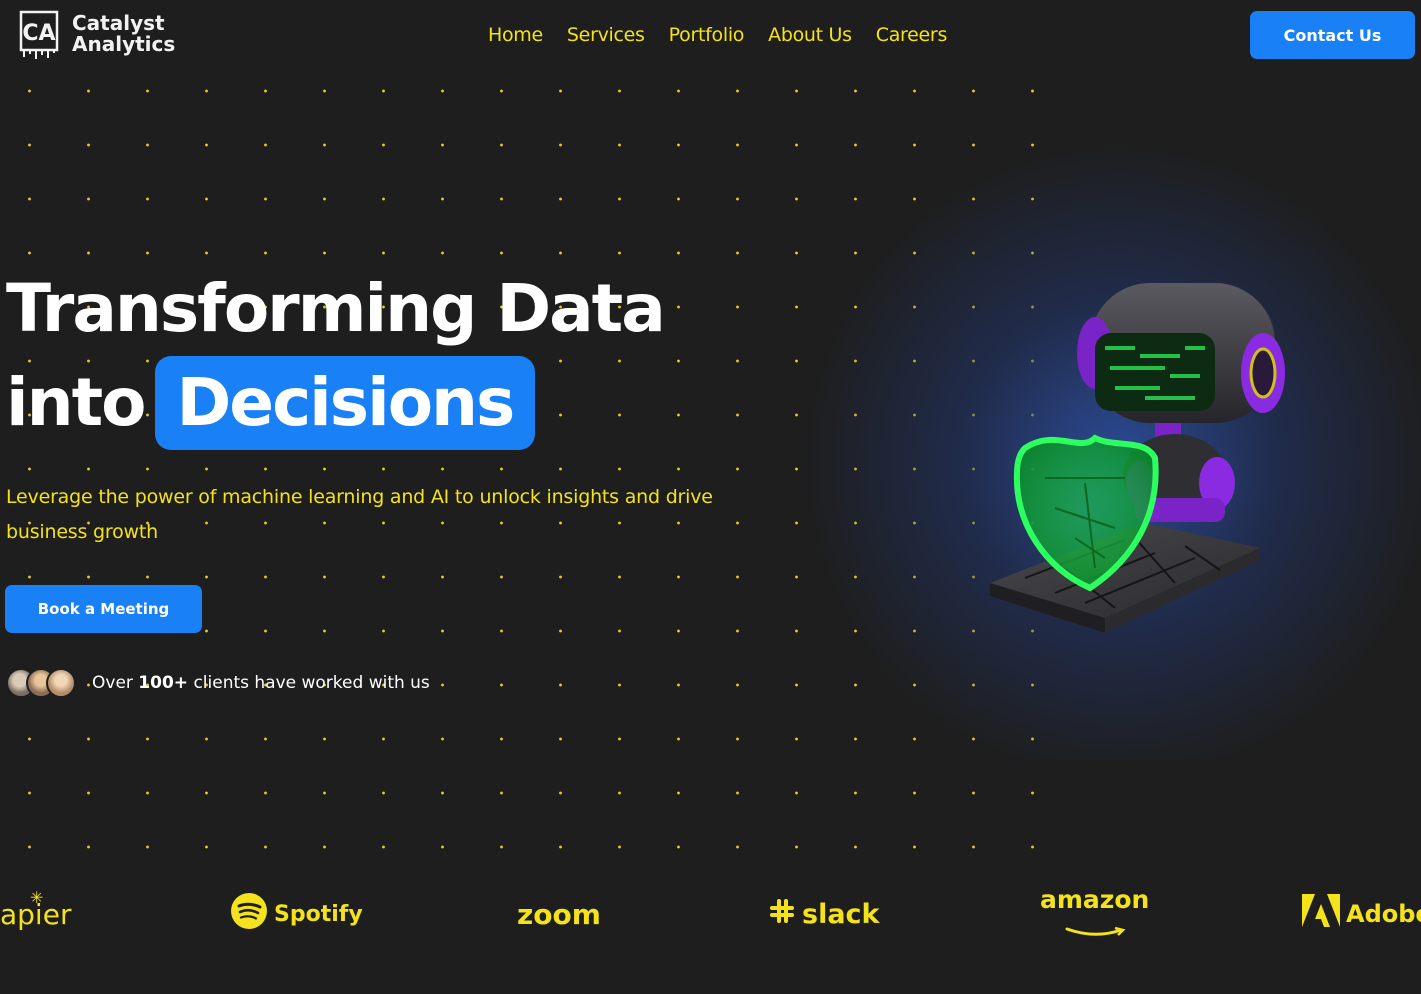  I want to click on hero-title-highlight: Decisions, so click(345, 403).